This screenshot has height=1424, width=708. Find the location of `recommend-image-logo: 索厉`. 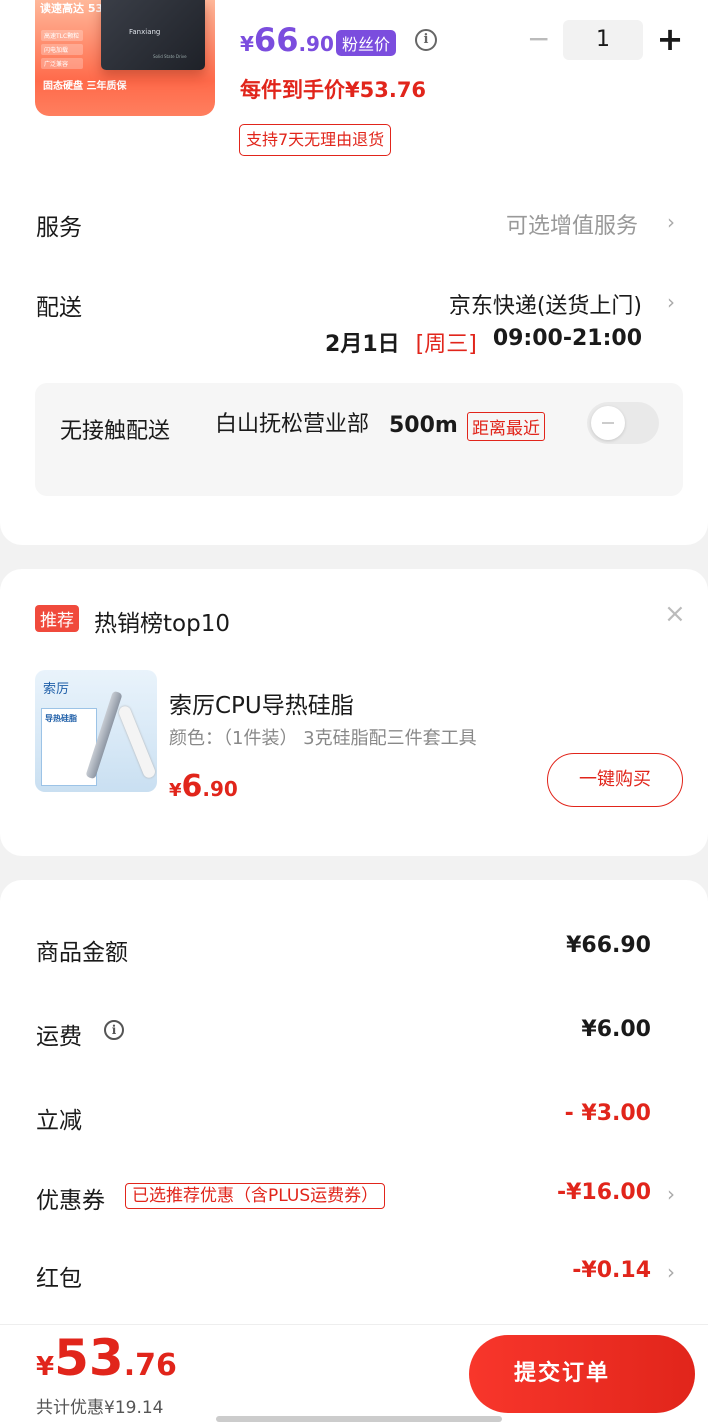

recommend-image-logo: 索厉 is located at coordinates (56, 689).